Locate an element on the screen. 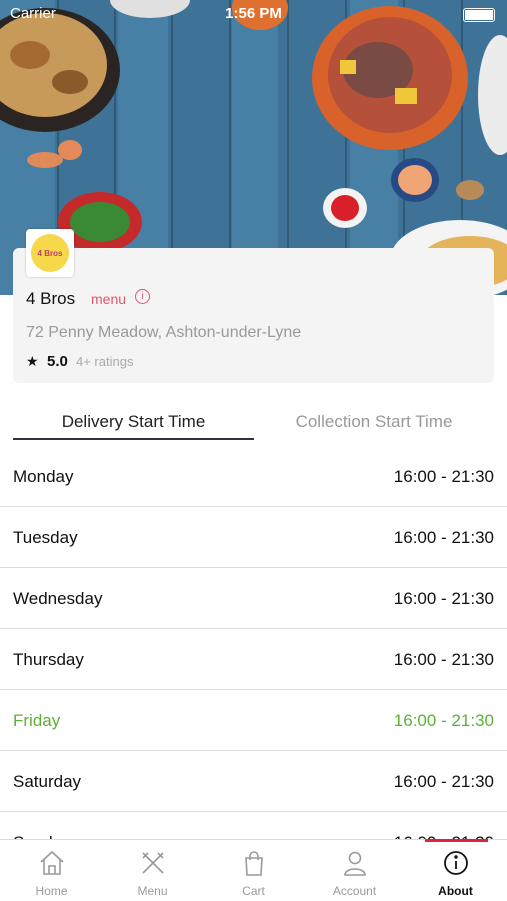 The image size is (507, 901). logo-text: 4 Bros is located at coordinates (50, 253).